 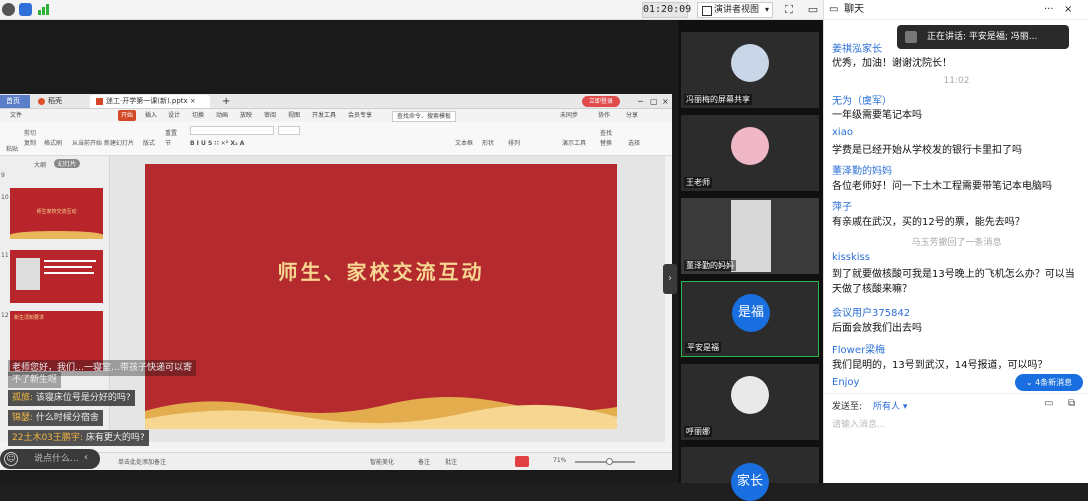 What do you see at coordinates (942, 186) in the screenshot?
I see `message-text: 各位老师好！问一下土木工程需要带笔记本电脑吗` at bounding box center [942, 186].